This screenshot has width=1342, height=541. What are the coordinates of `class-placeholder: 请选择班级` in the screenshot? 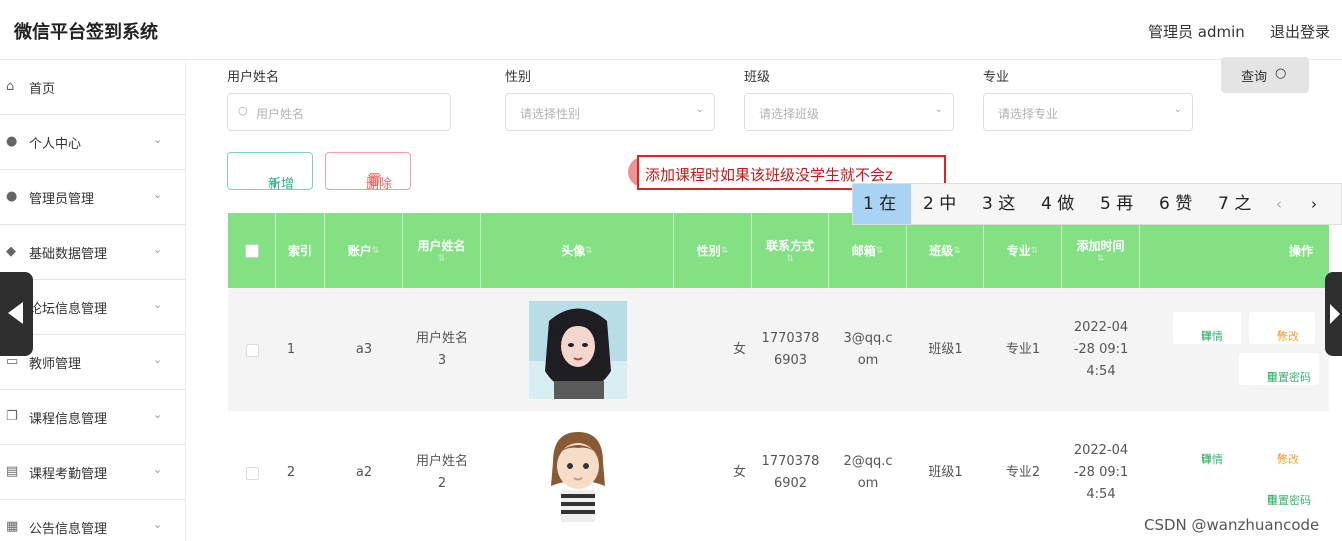 It's located at (789, 114).